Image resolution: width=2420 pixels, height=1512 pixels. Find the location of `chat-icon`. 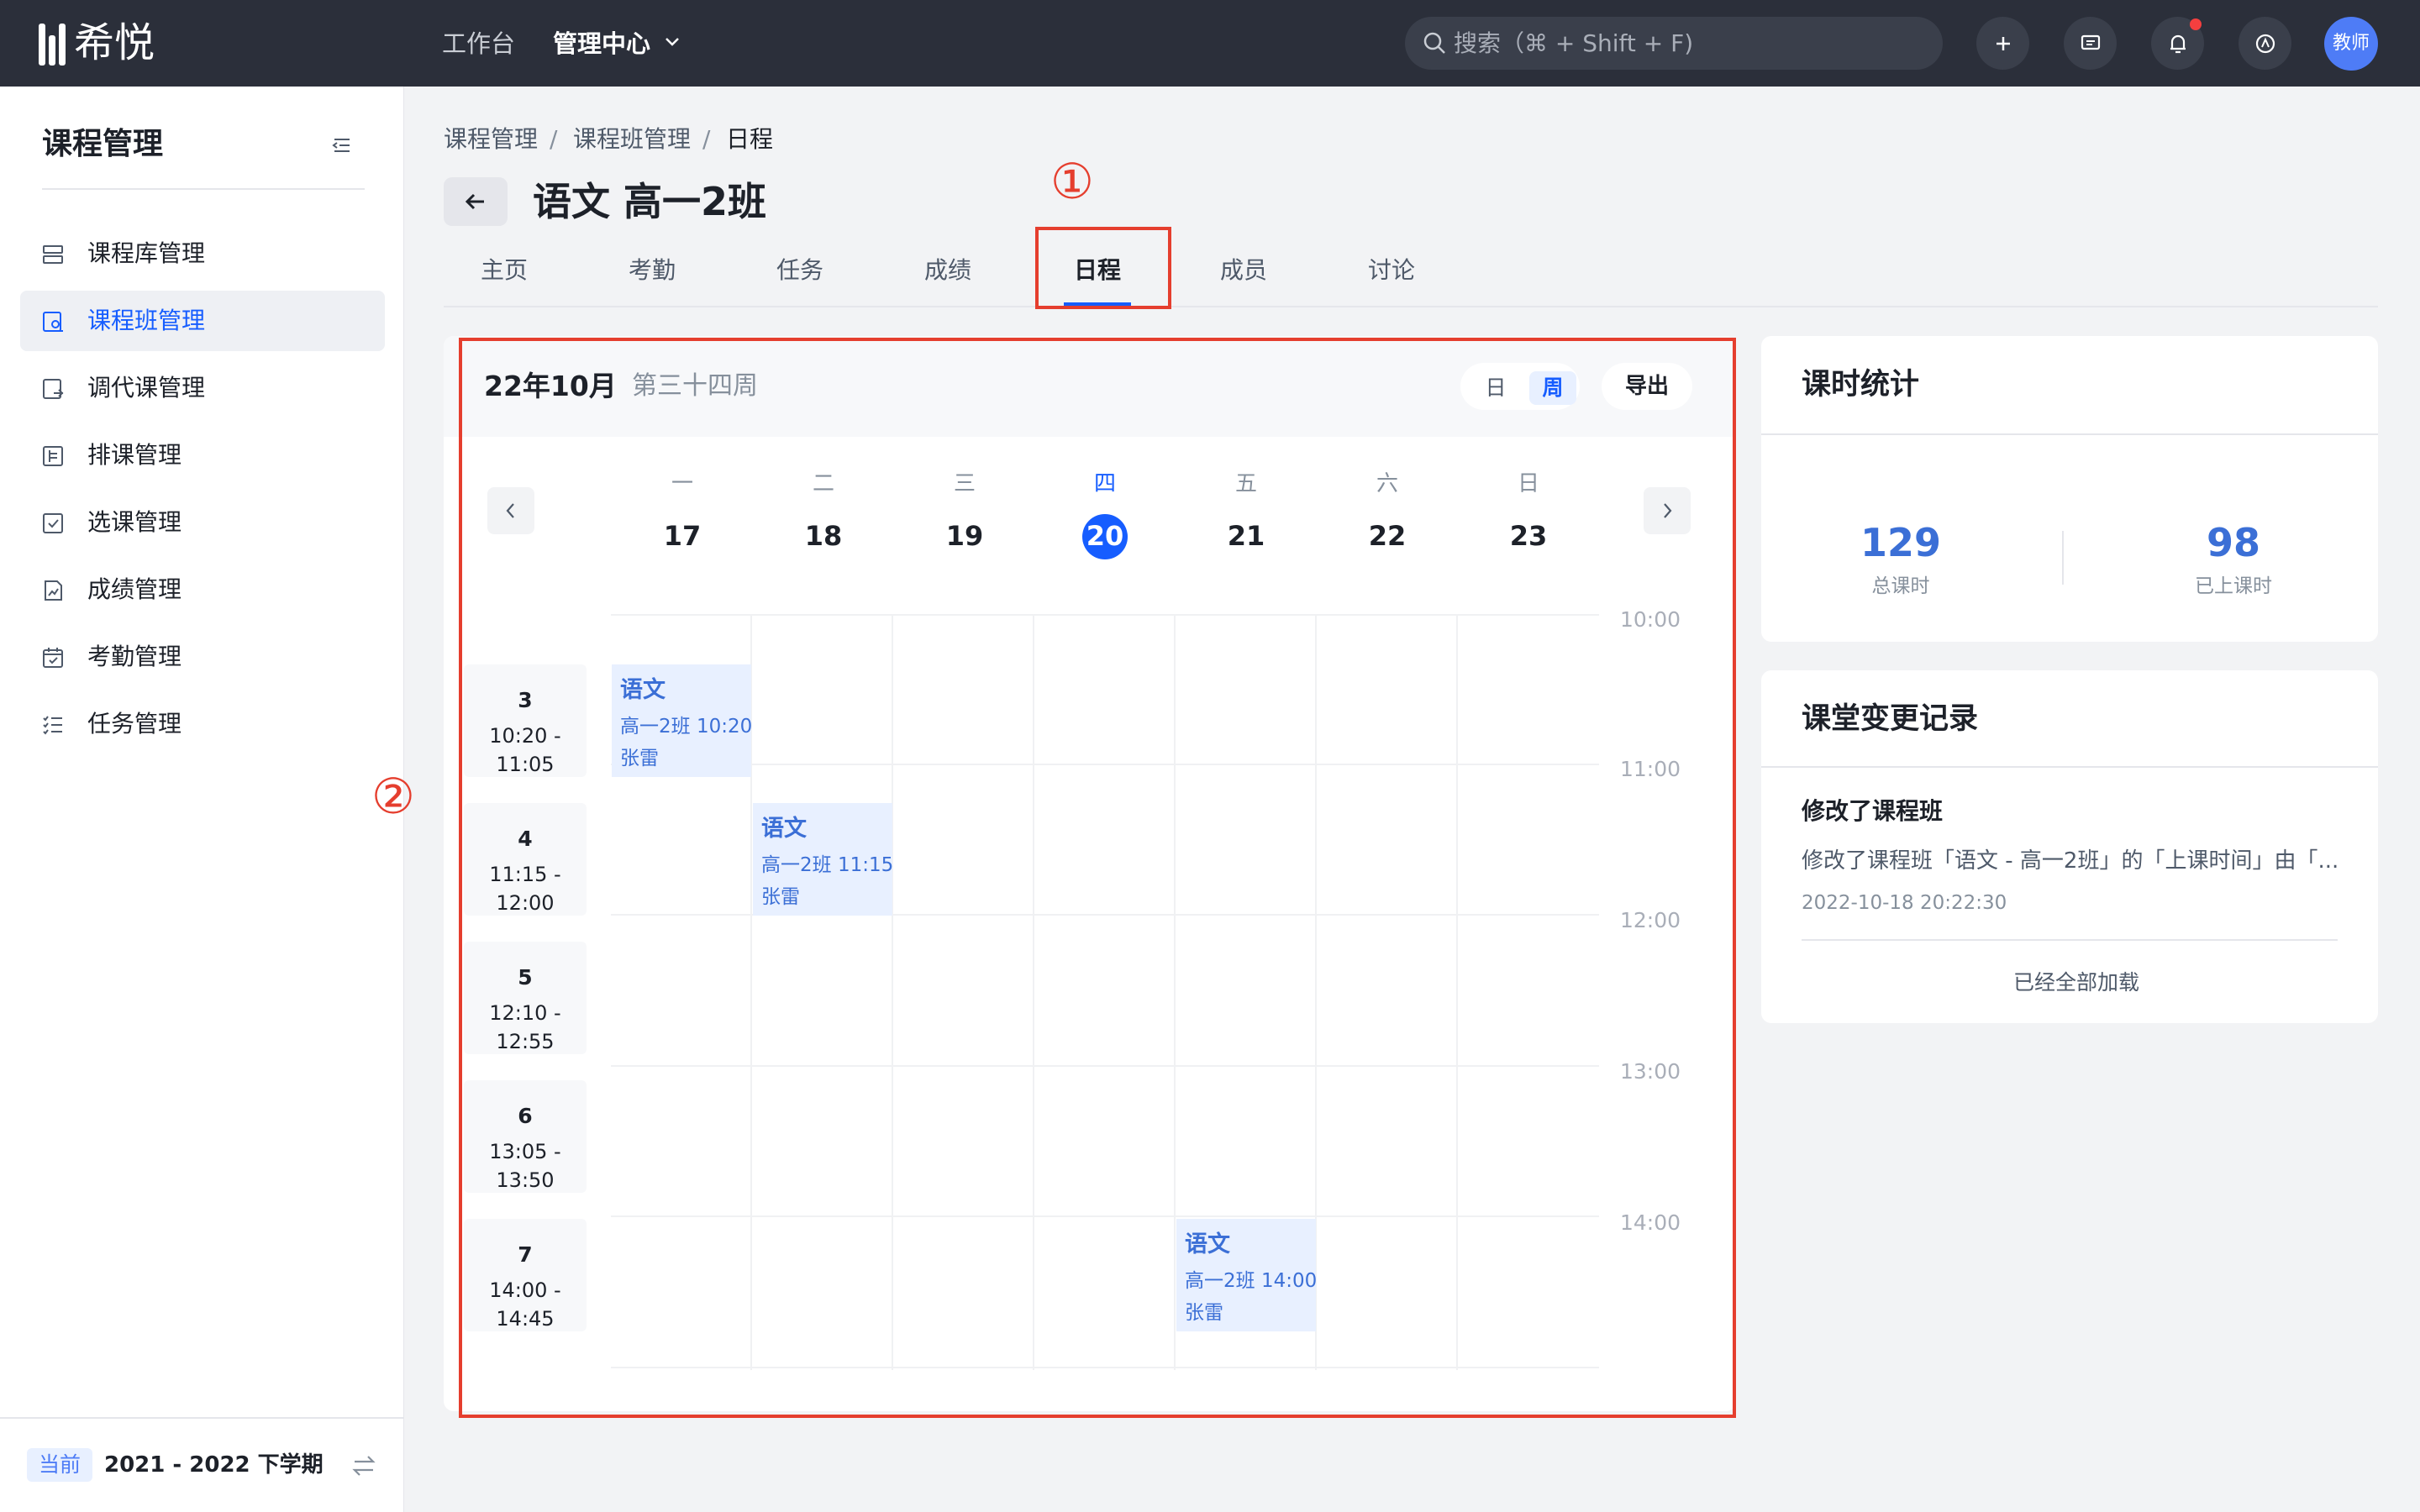

chat-icon is located at coordinates (2091, 42).